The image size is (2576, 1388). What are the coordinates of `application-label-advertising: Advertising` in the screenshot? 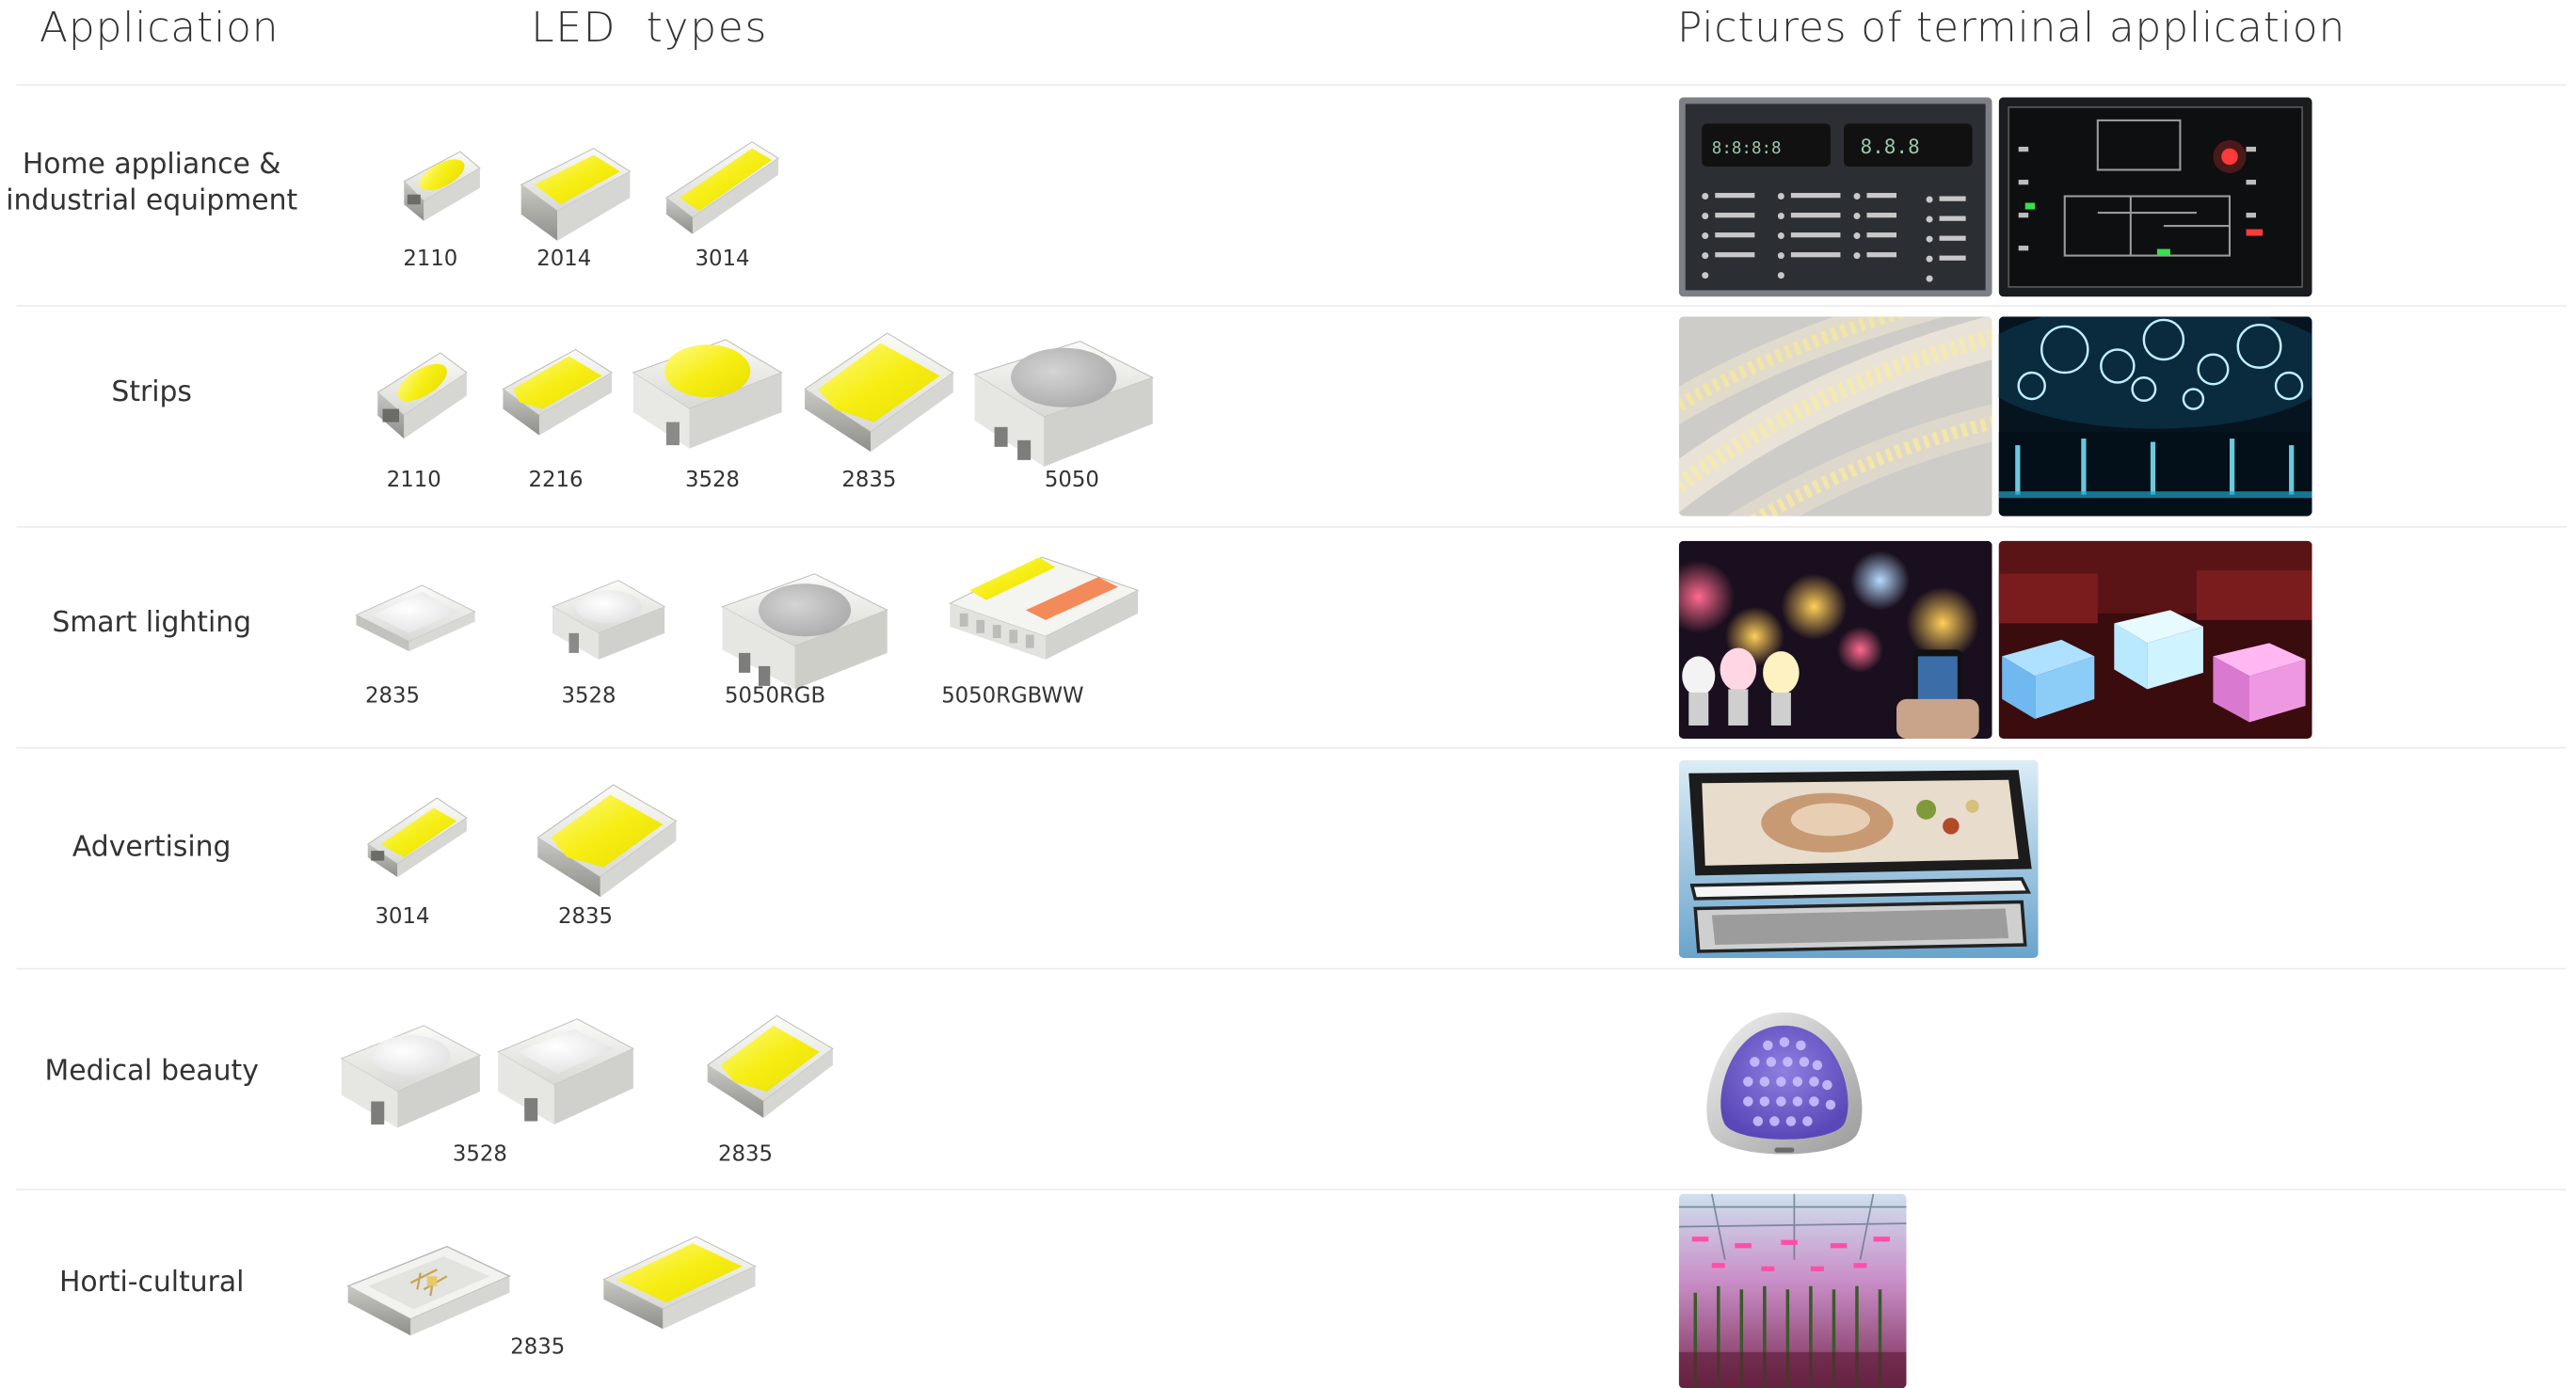 It's located at (152, 848).